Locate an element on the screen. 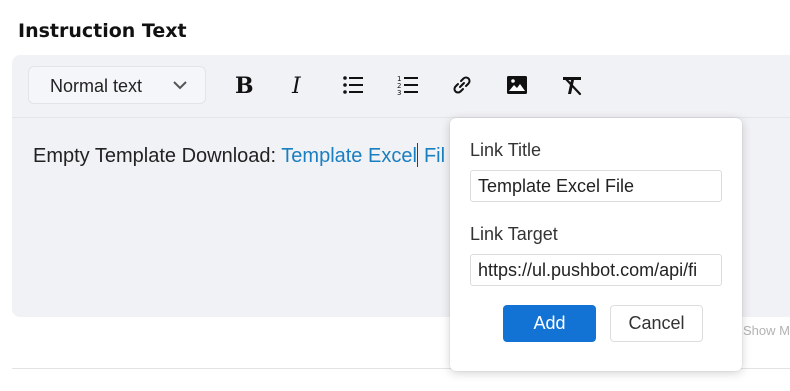  italic-icon: I is located at coordinates (296, 85).